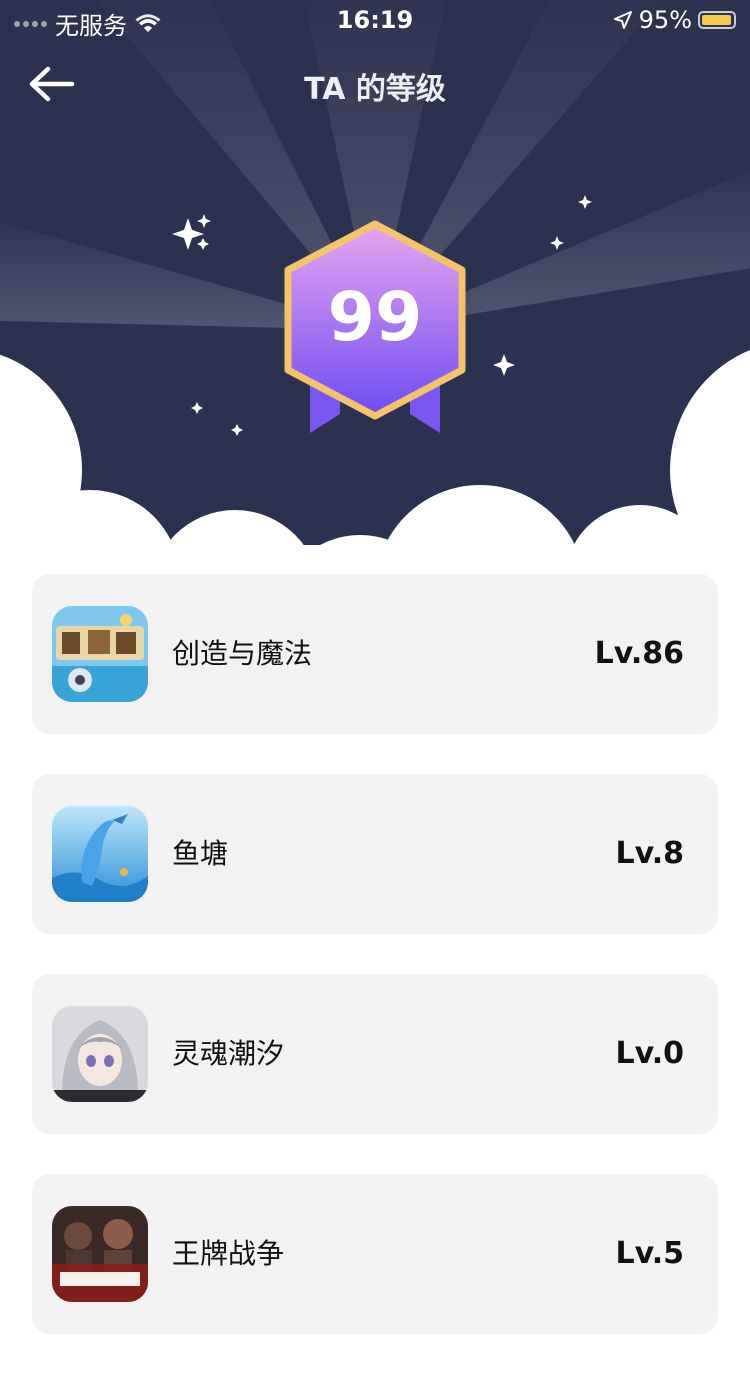 This screenshot has height=1374, width=750. I want to click on level-badge: 99, so click(375, 328).